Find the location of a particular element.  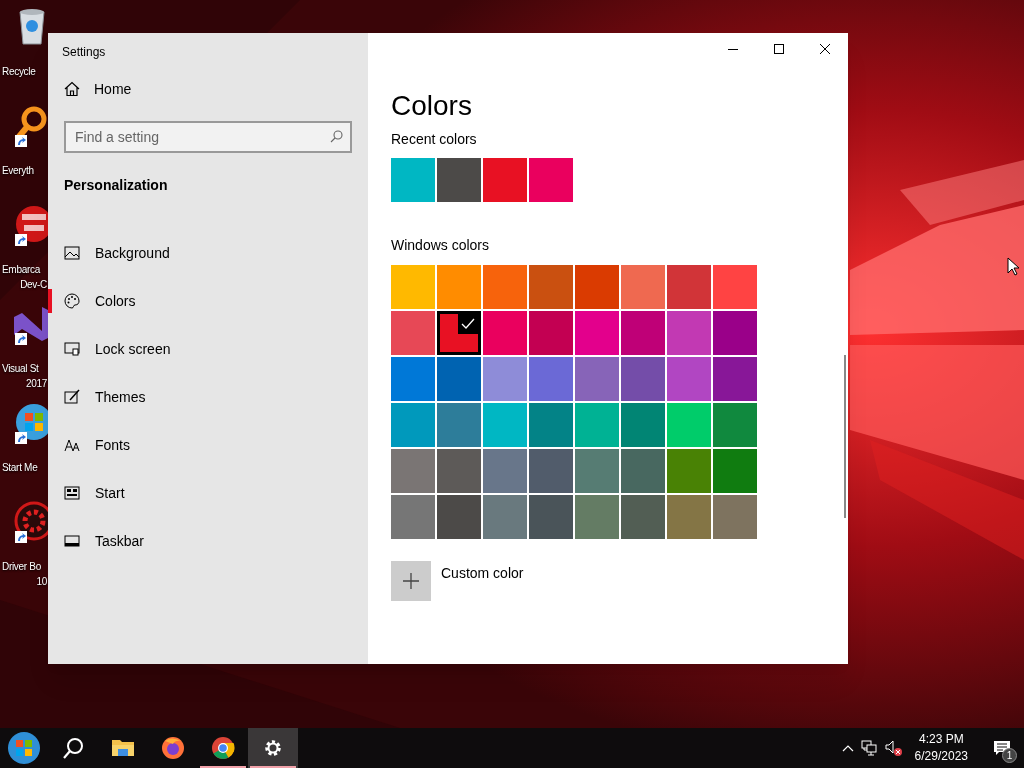

clock: 4:23 PM 6/29/2023 is located at coordinates (941, 748).